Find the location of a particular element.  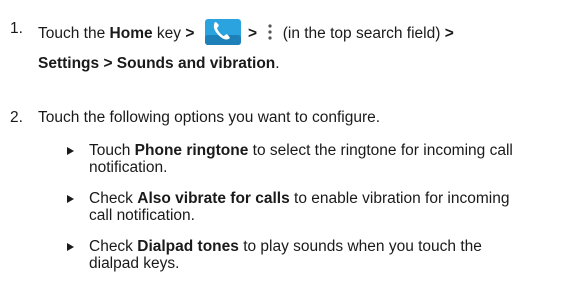

text-run: notification. is located at coordinates (128, 167).